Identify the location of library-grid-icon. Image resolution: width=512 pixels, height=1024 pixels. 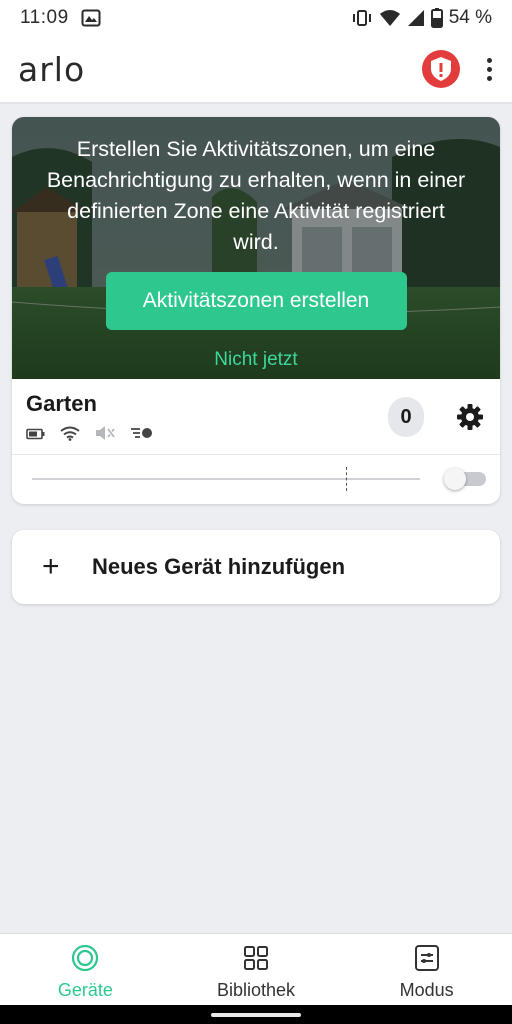
(256, 960).